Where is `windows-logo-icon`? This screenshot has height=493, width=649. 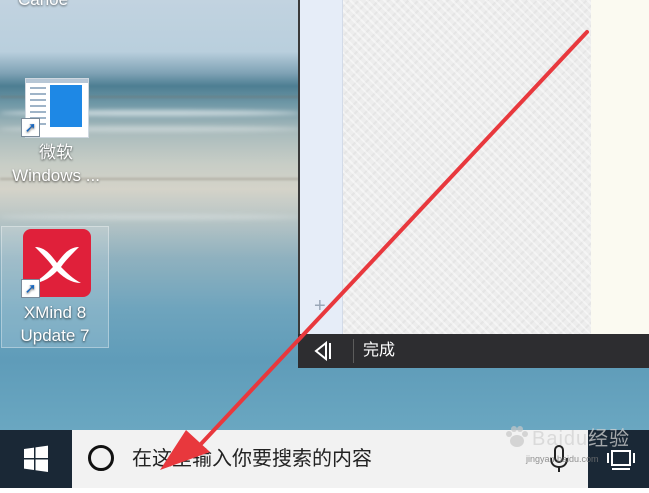
windows-logo-icon is located at coordinates (36, 458).